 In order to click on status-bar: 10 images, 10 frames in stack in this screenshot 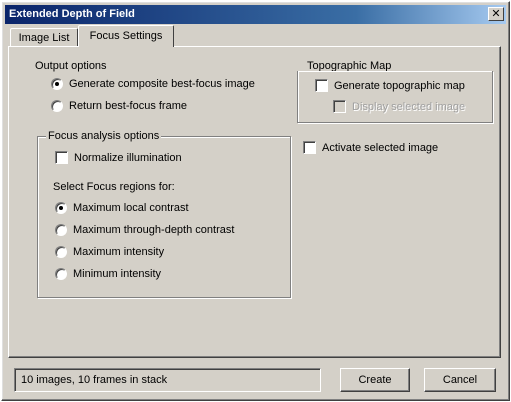, I will do `click(167, 380)`.